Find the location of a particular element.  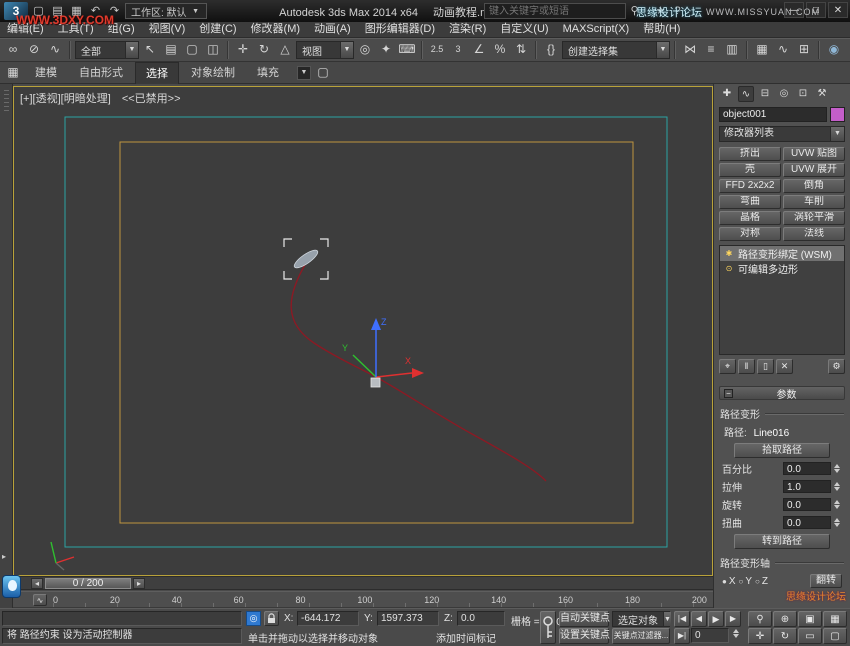

gizmo-z-arrow is located at coordinates (376, 324).